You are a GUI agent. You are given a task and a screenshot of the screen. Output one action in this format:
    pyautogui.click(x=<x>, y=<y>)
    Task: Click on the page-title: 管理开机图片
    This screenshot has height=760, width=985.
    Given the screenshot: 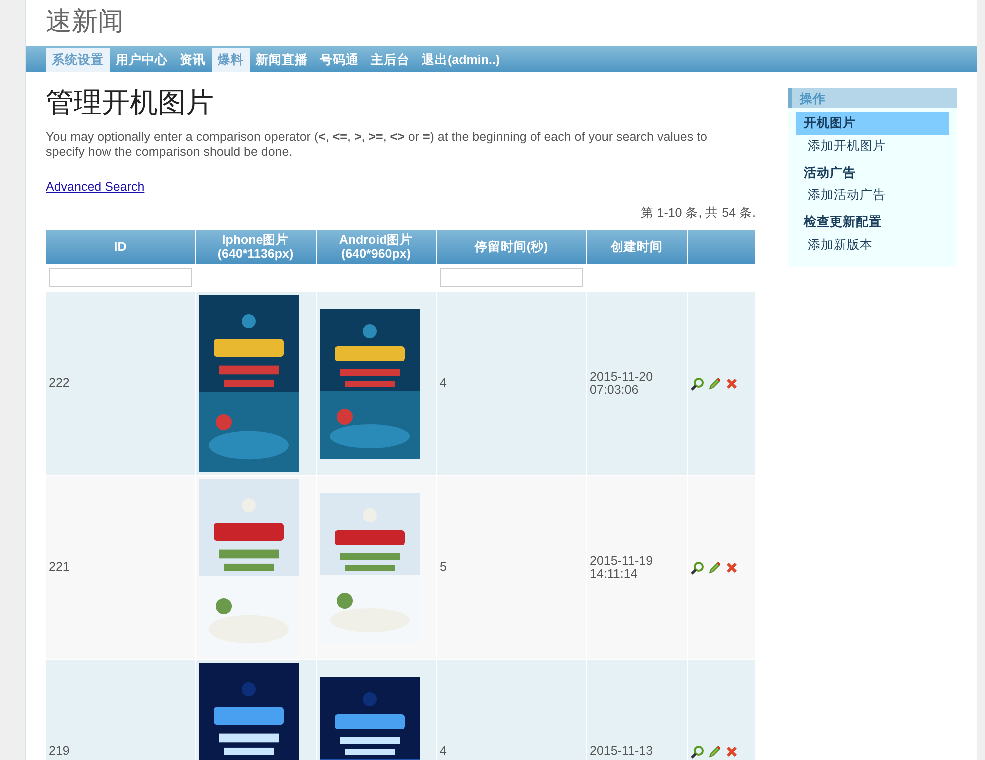 What is the action you would take?
    pyautogui.click(x=130, y=103)
    